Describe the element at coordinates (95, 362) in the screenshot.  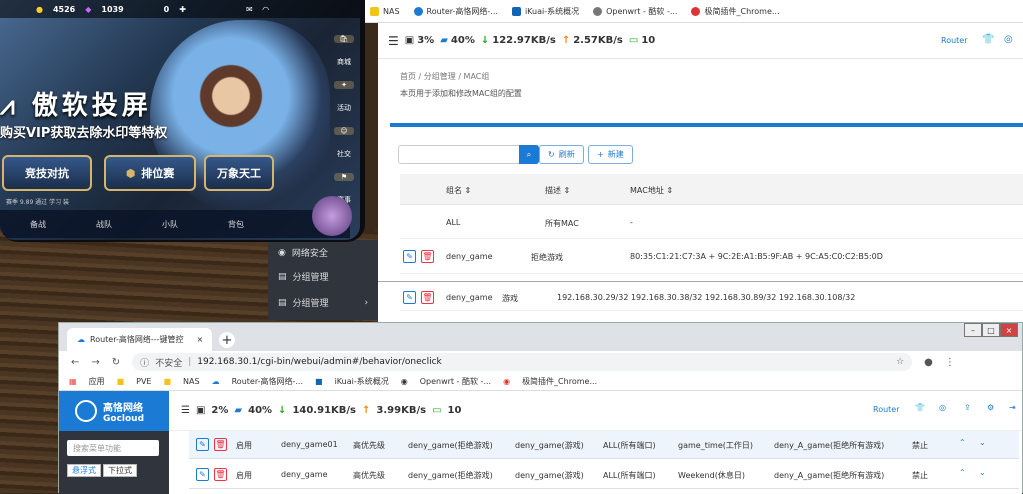
I see `forward-icon: →` at that location.